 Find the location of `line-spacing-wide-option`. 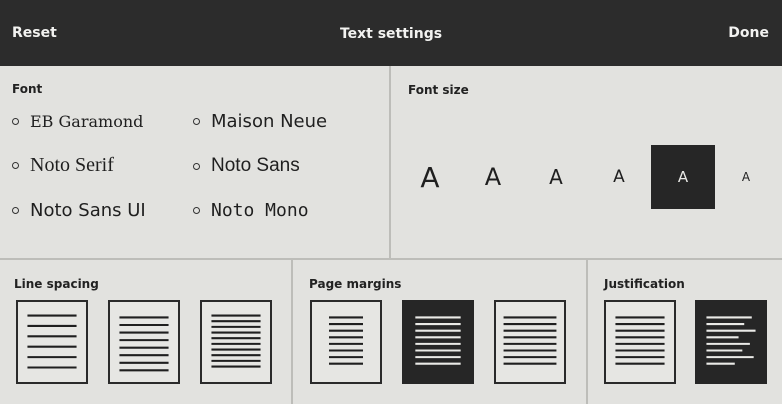

line-spacing-wide-option is located at coordinates (52, 342).